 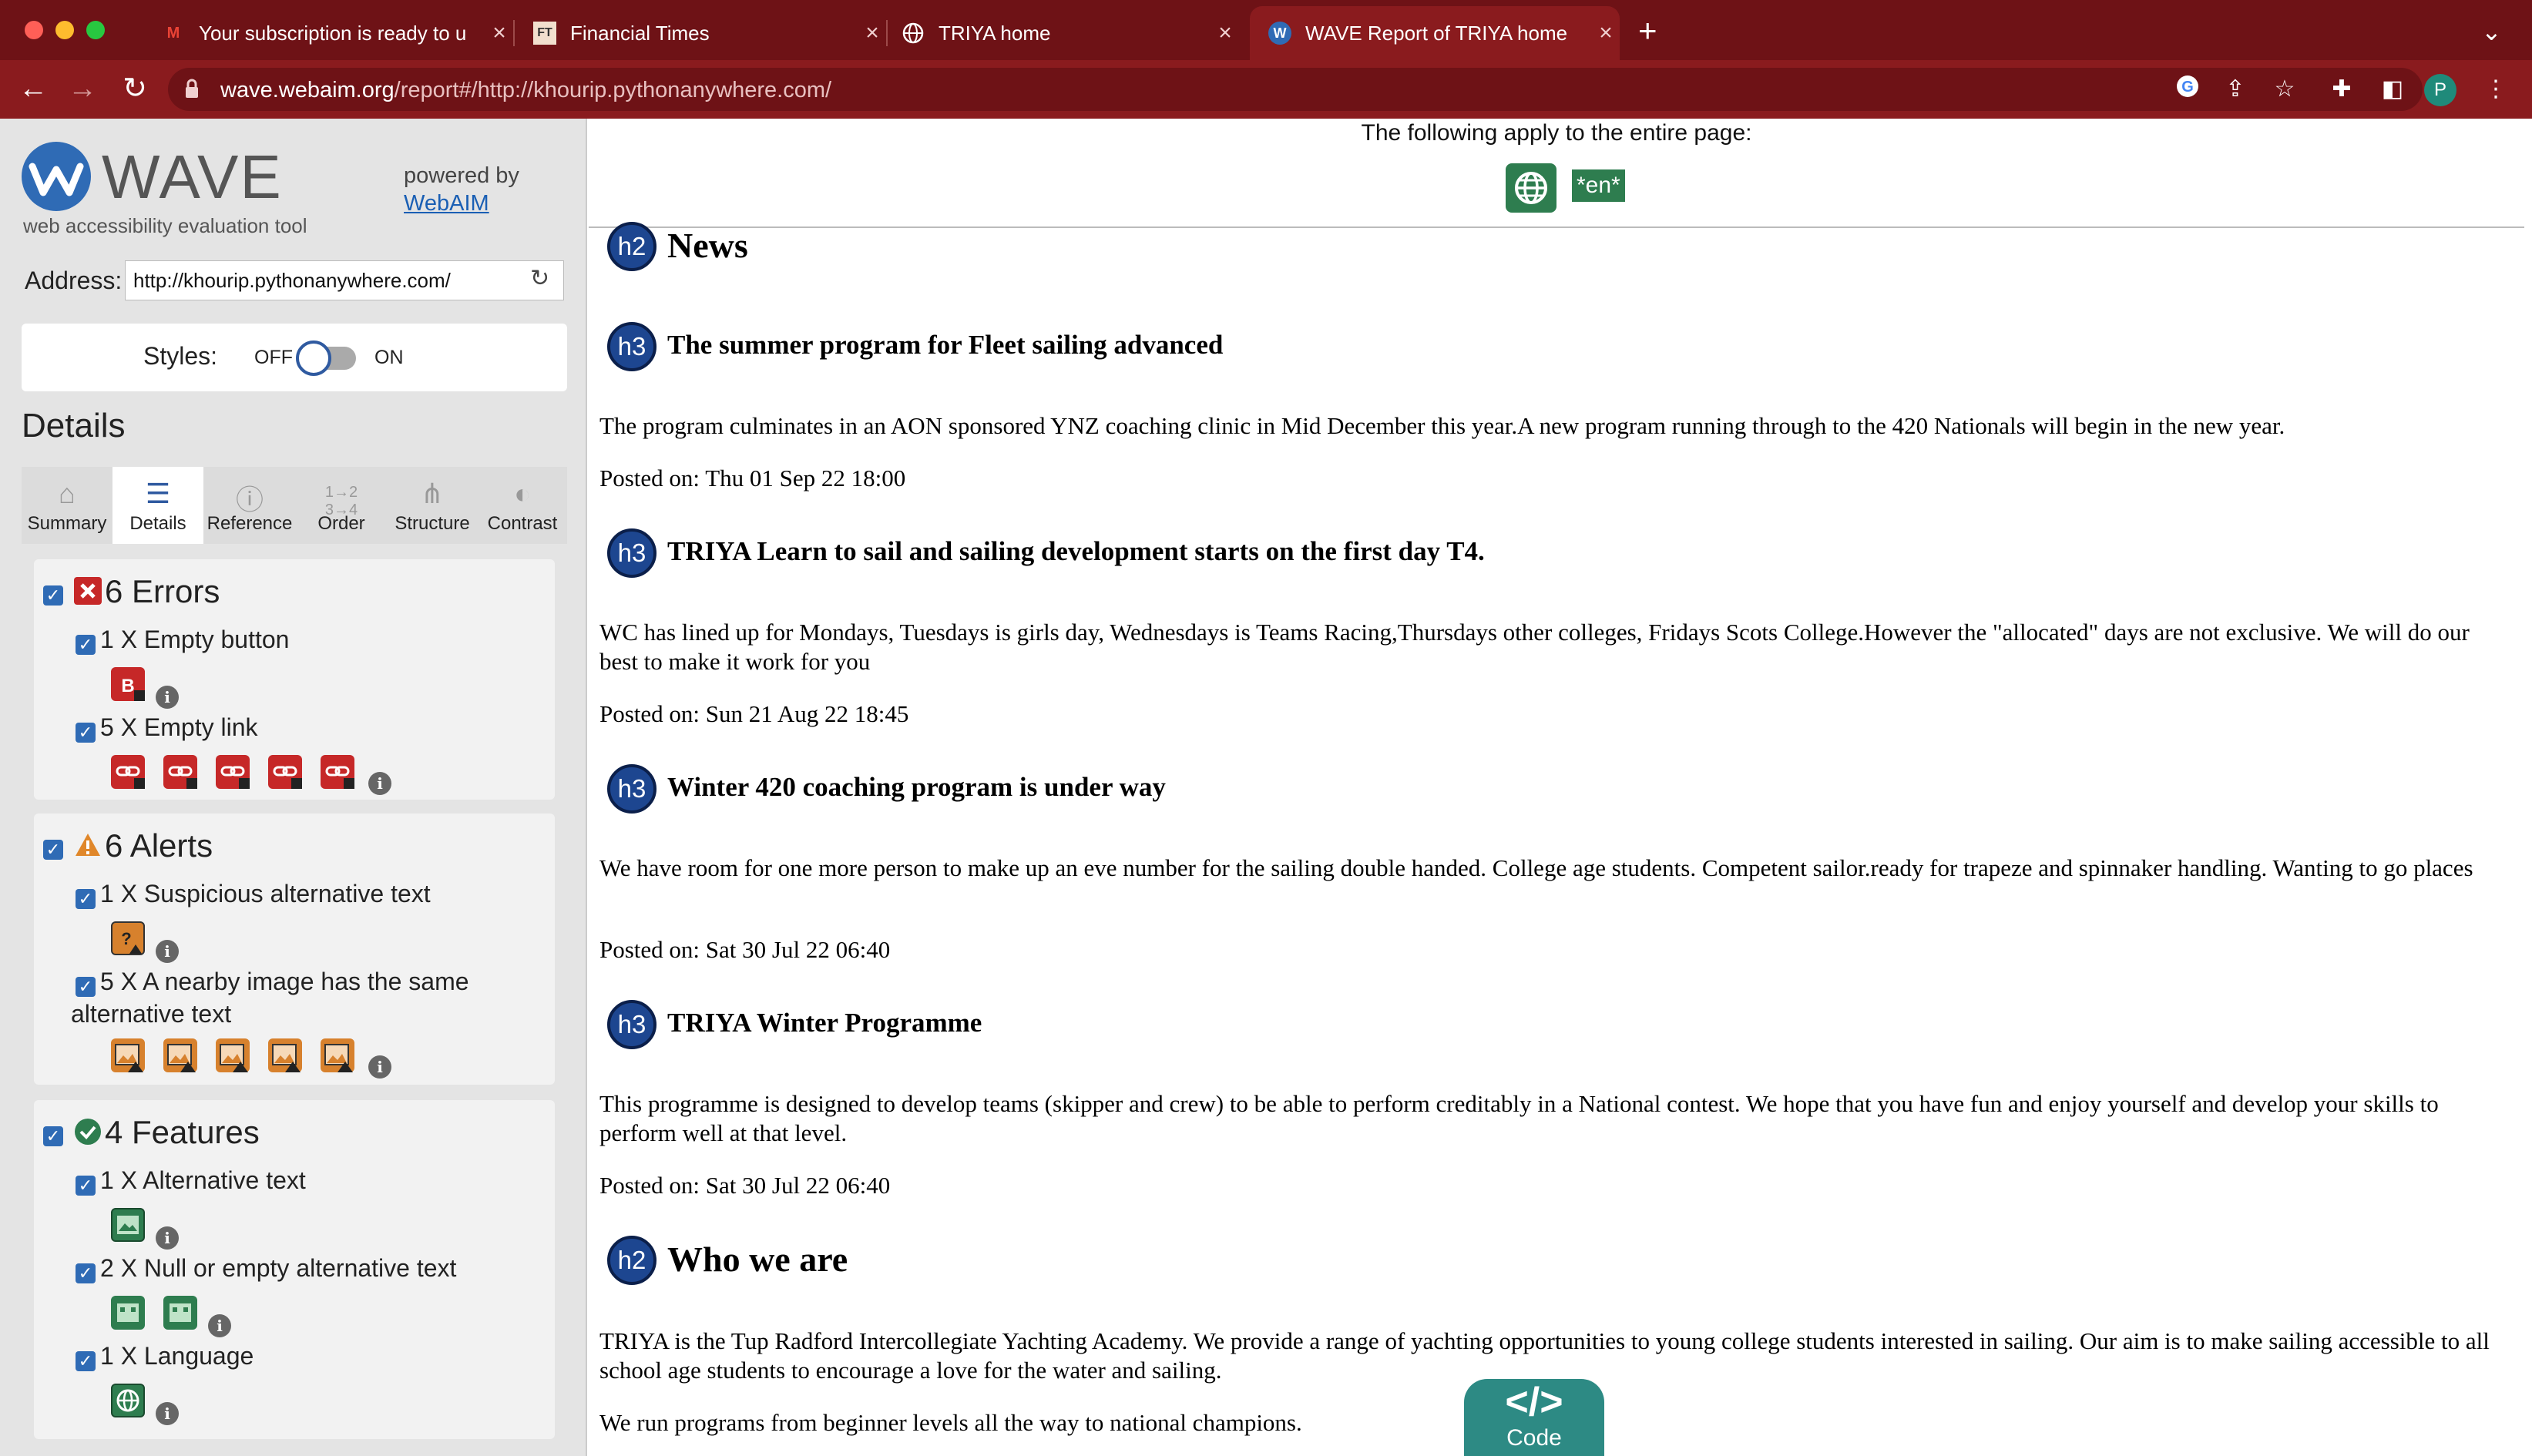 I want to click on bookmark-star-icon: ☆, so click(x=2284, y=89).